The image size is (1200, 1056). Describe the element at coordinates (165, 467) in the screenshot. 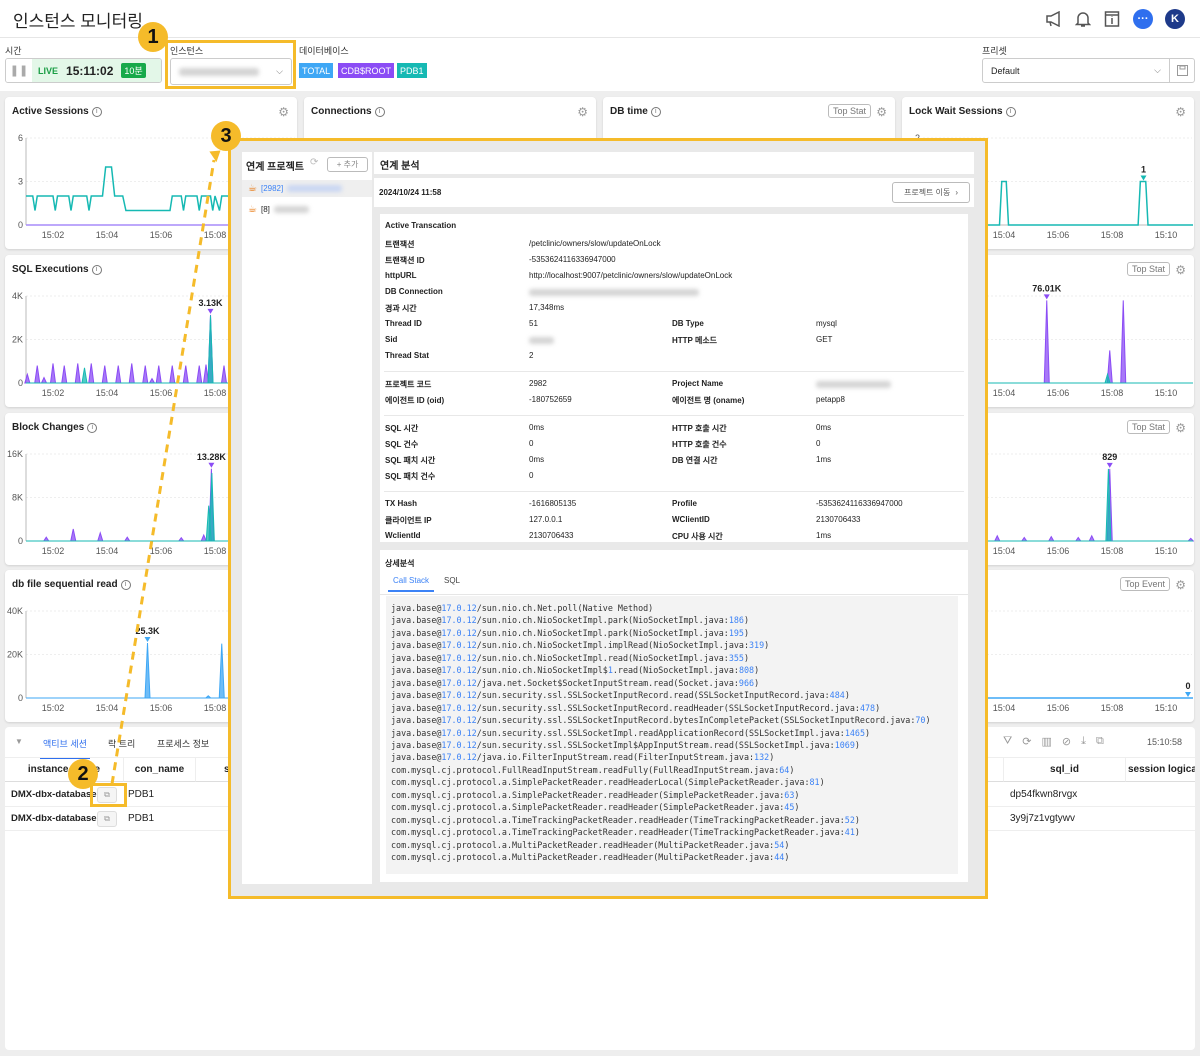

I see `annotation-arrow` at that location.